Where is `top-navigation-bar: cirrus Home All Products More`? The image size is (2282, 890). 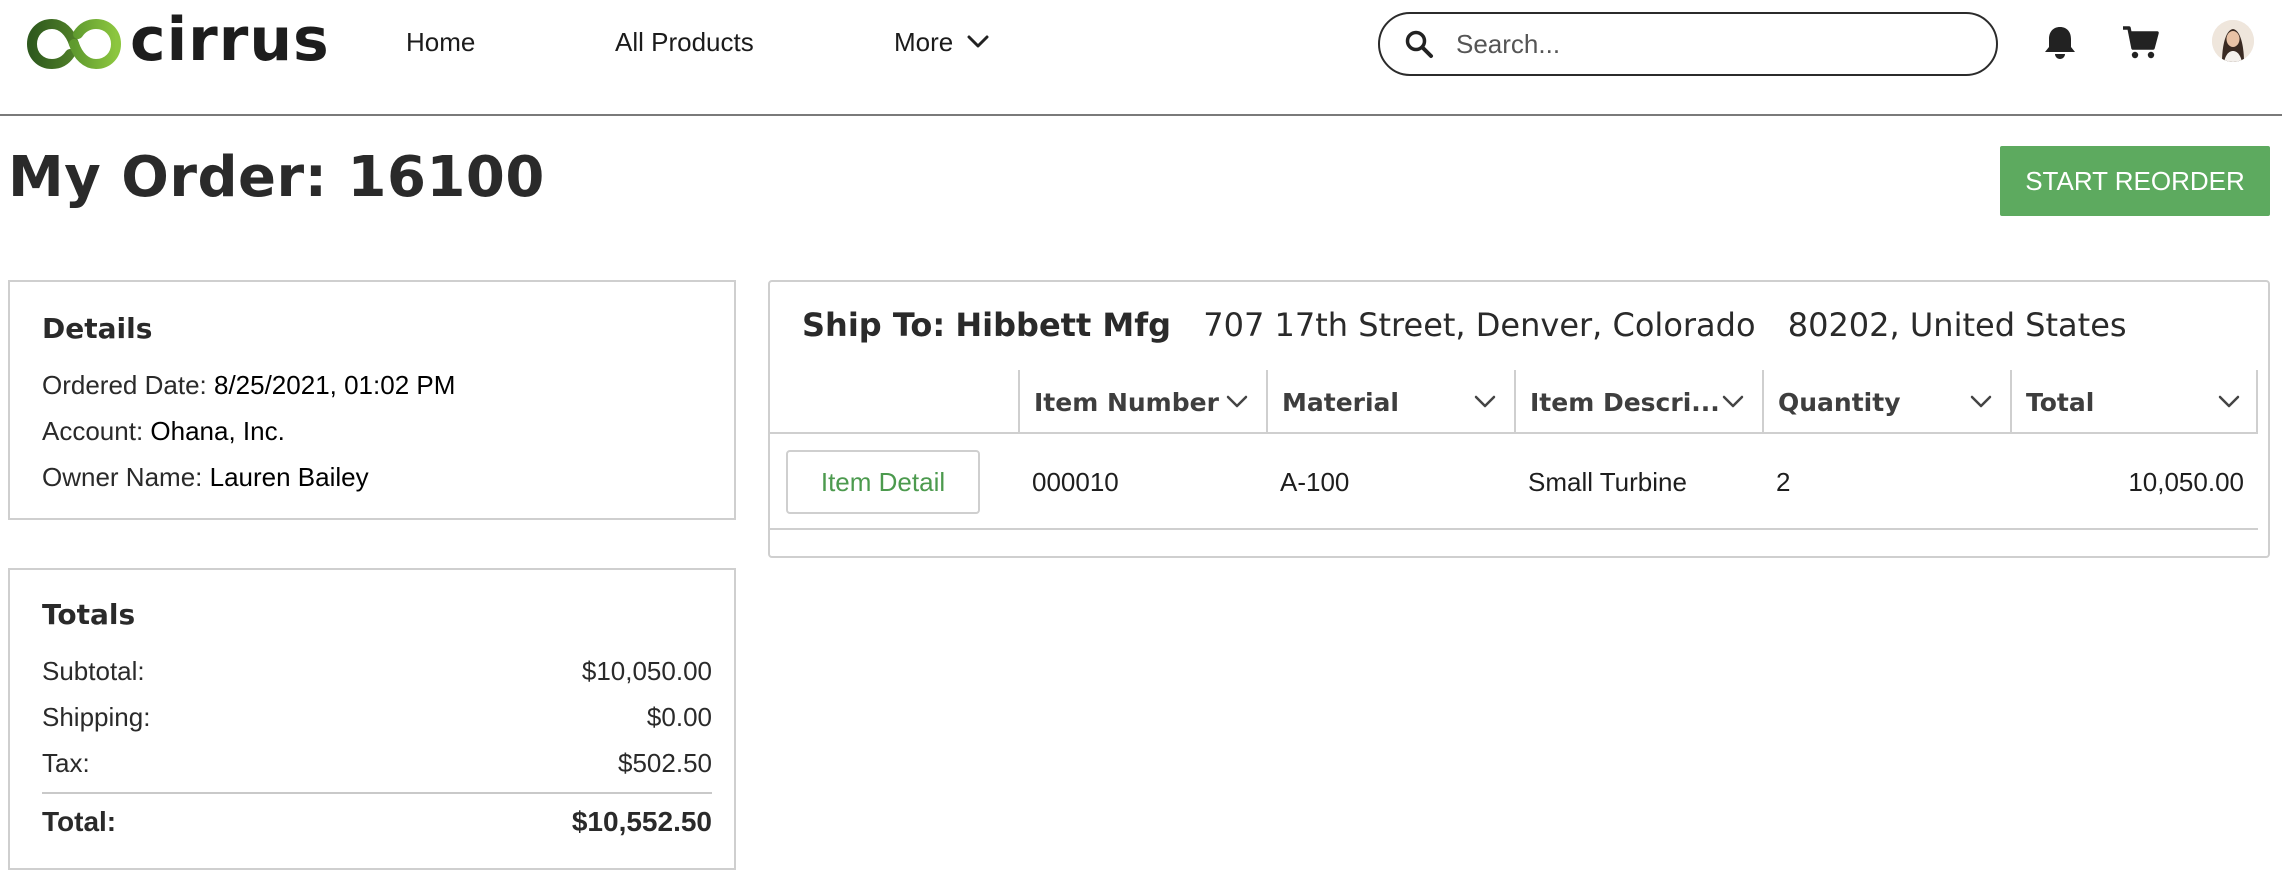
top-navigation-bar: cirrus Home All Products More is located at coordinates (1141, 58).